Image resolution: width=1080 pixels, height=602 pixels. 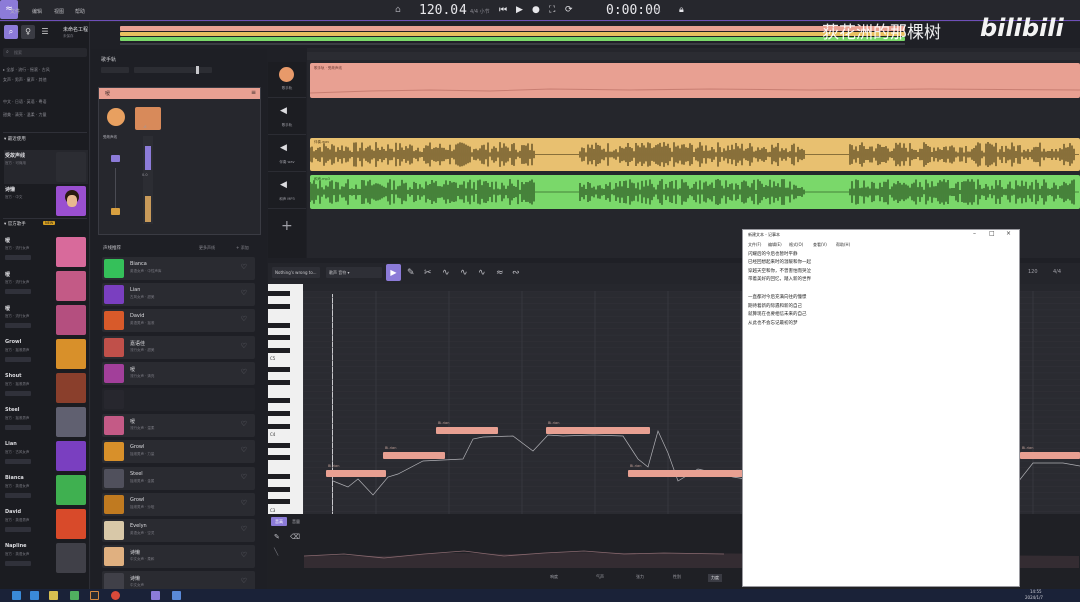 What do you see at coordinates (354, 272) in the screenshot?
I see `mode-select: 歌声 音符 ▾` at bounding box center [354, 272].